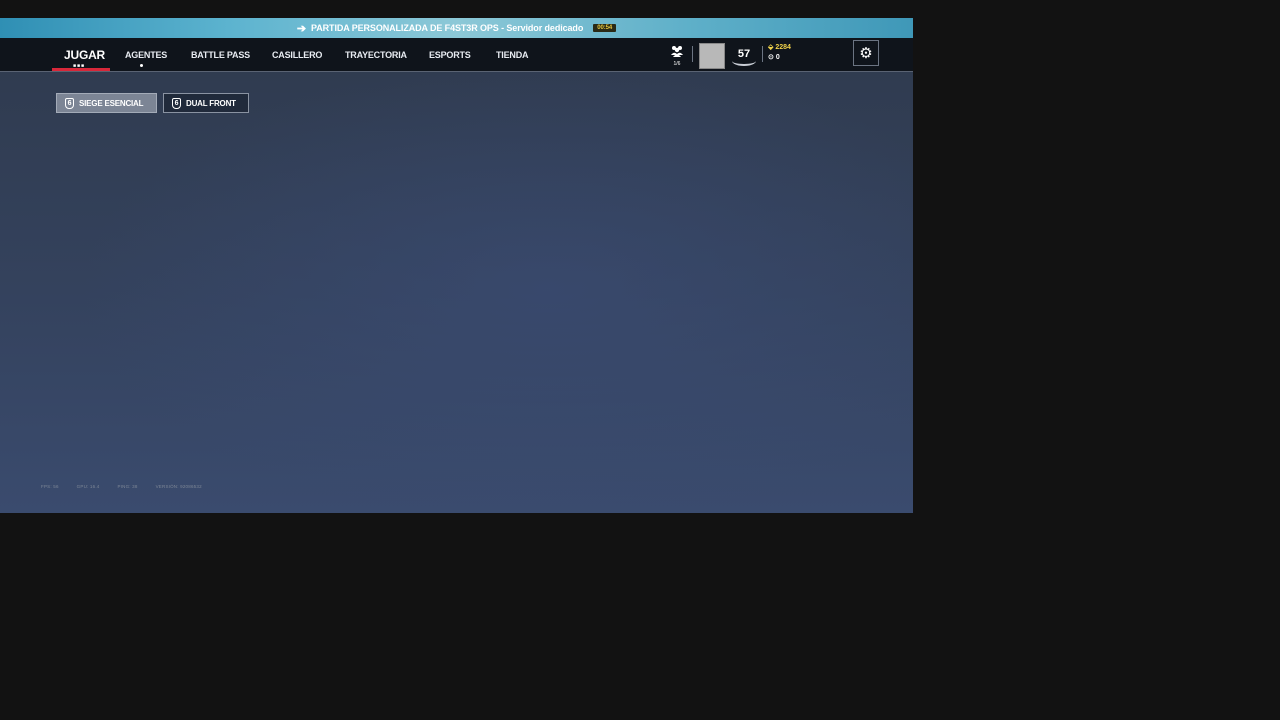 This screenshot has height=720, width=1280. What do you see at coordinates (301, 28) in the screenshot?
I see `arrow-right-icon: ➔` at bounding box center [301, 28].